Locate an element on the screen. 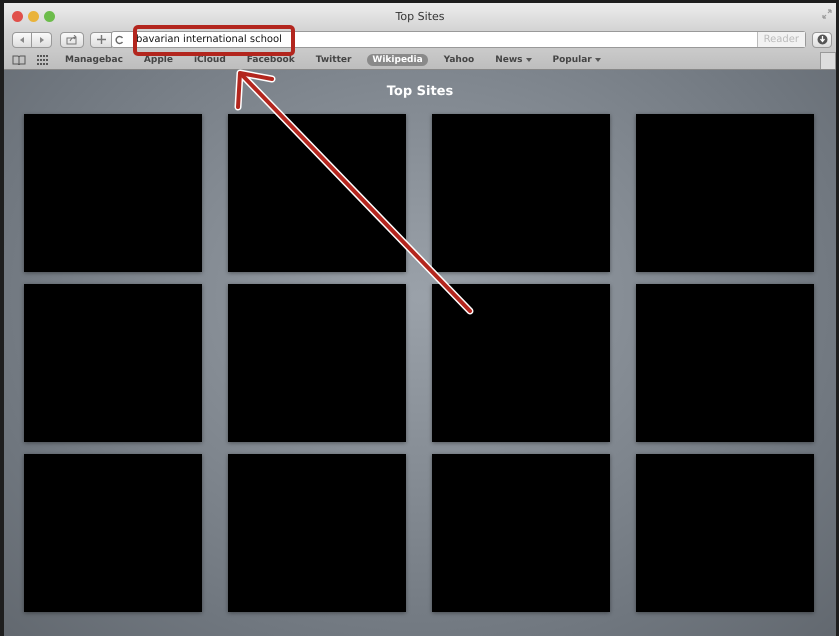  back-button is located at coordinates (22, 40).